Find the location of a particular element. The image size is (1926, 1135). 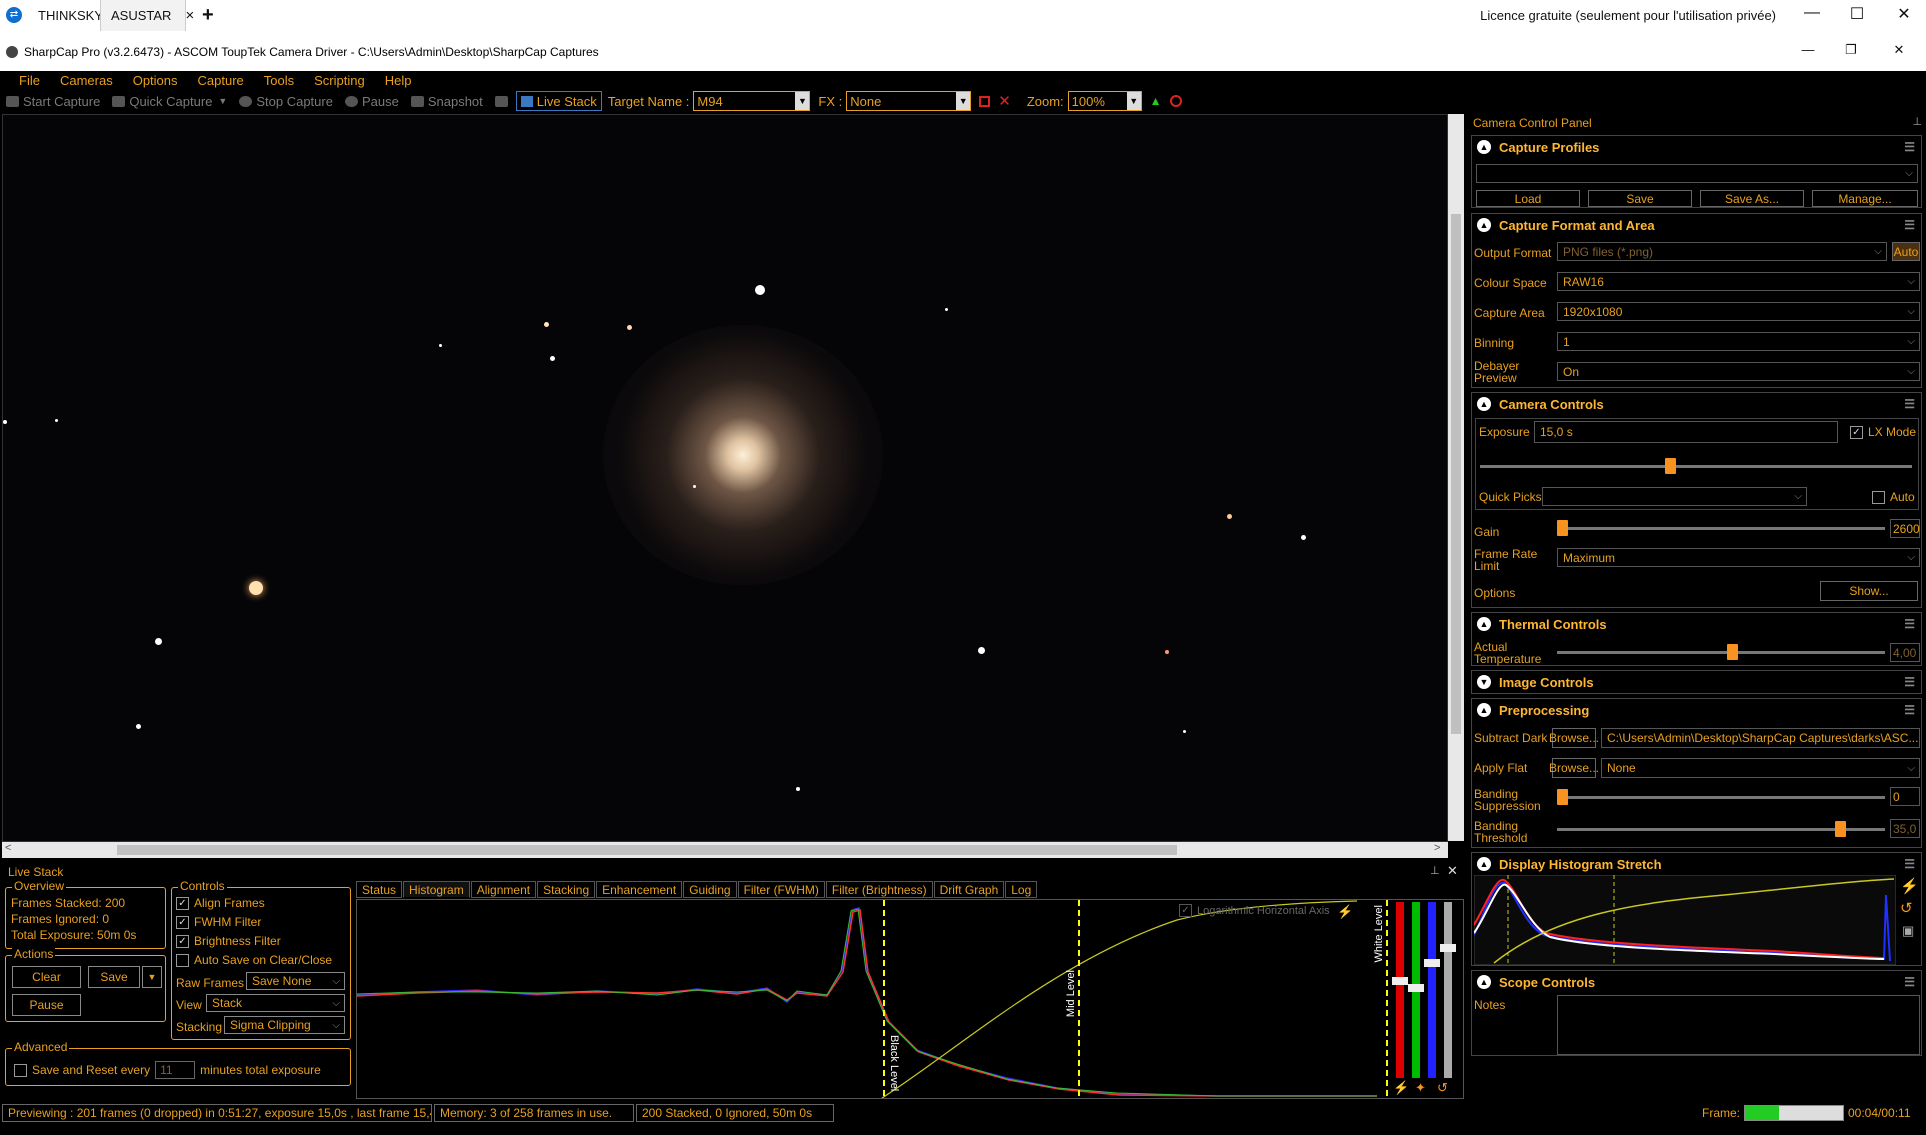

exposure-slider-thumb is located at coordinates (1670, 466).